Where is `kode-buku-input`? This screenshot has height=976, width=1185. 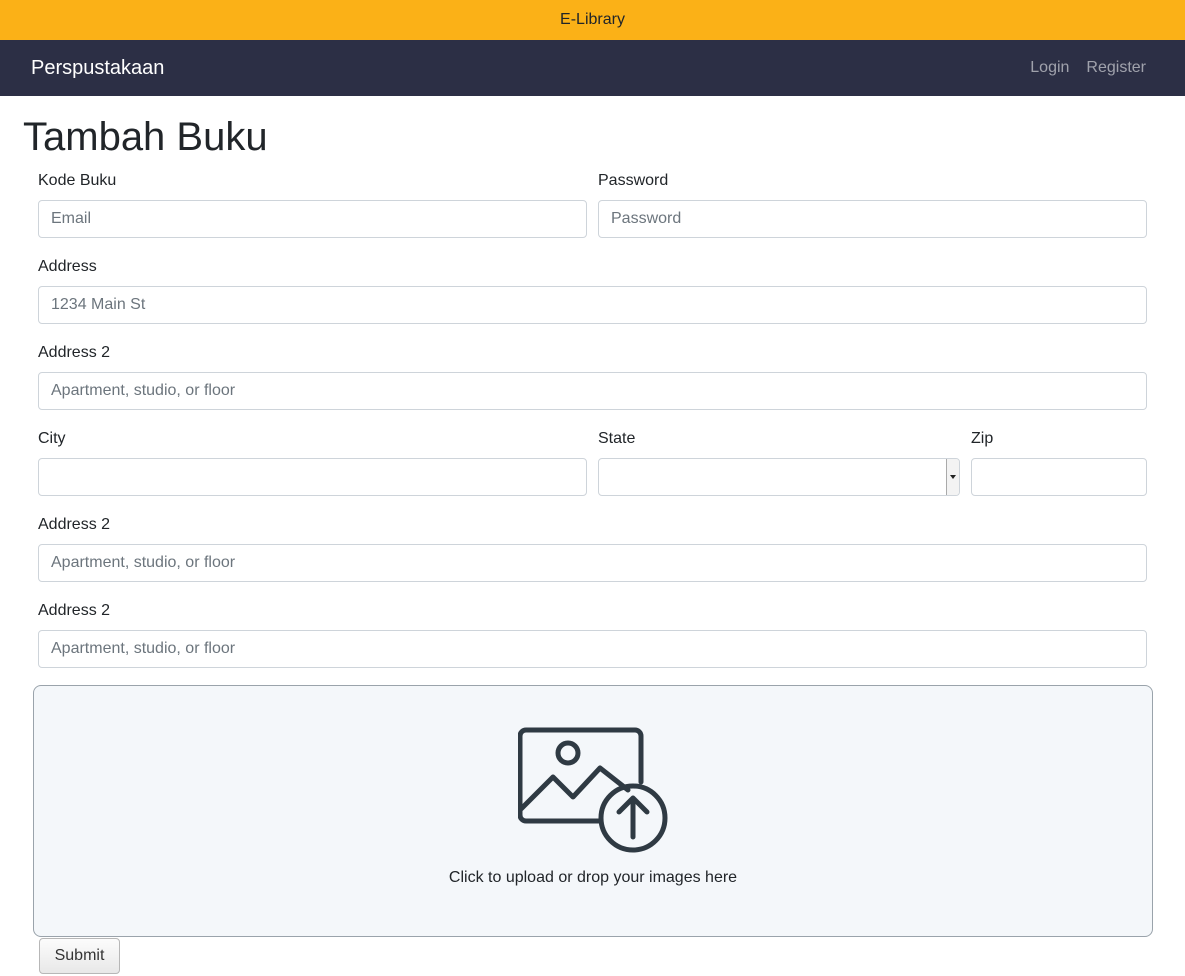
kode-buku-input is located at coordinates (312, 219).